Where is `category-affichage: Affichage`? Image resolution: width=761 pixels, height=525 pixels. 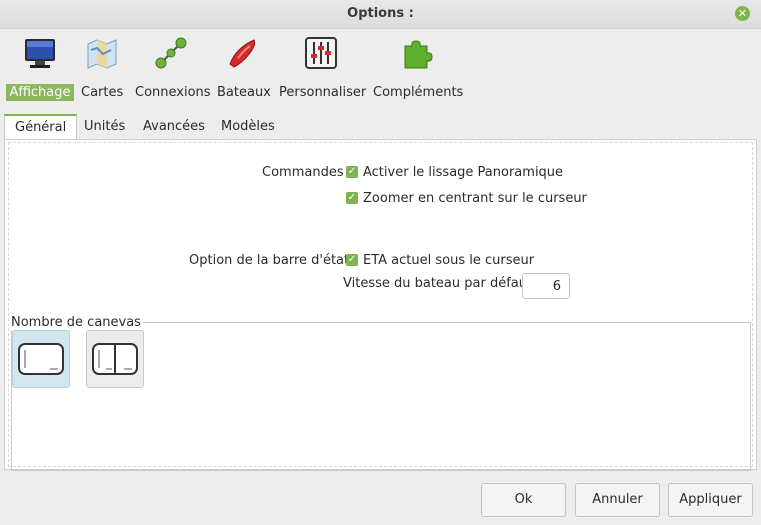
category-affichage: Affichage is located at coordinates (40, 69).